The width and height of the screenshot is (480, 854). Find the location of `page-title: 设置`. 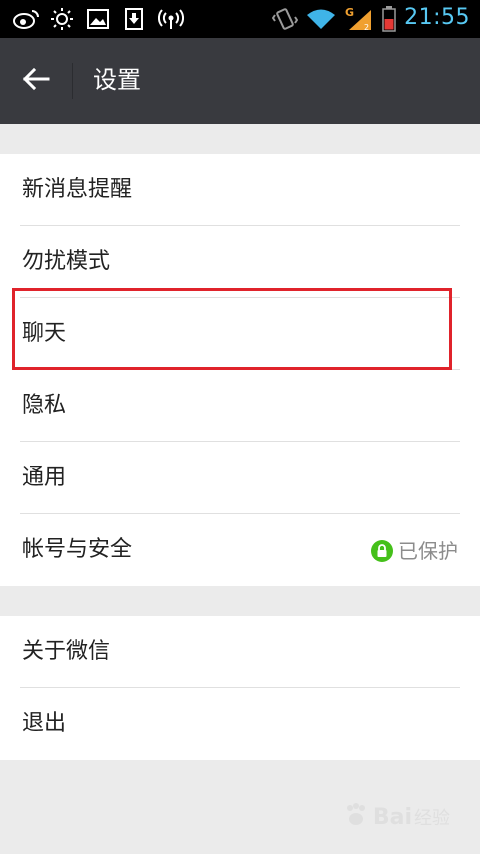

page-title: 设置 is located at coordinates (117, 80).